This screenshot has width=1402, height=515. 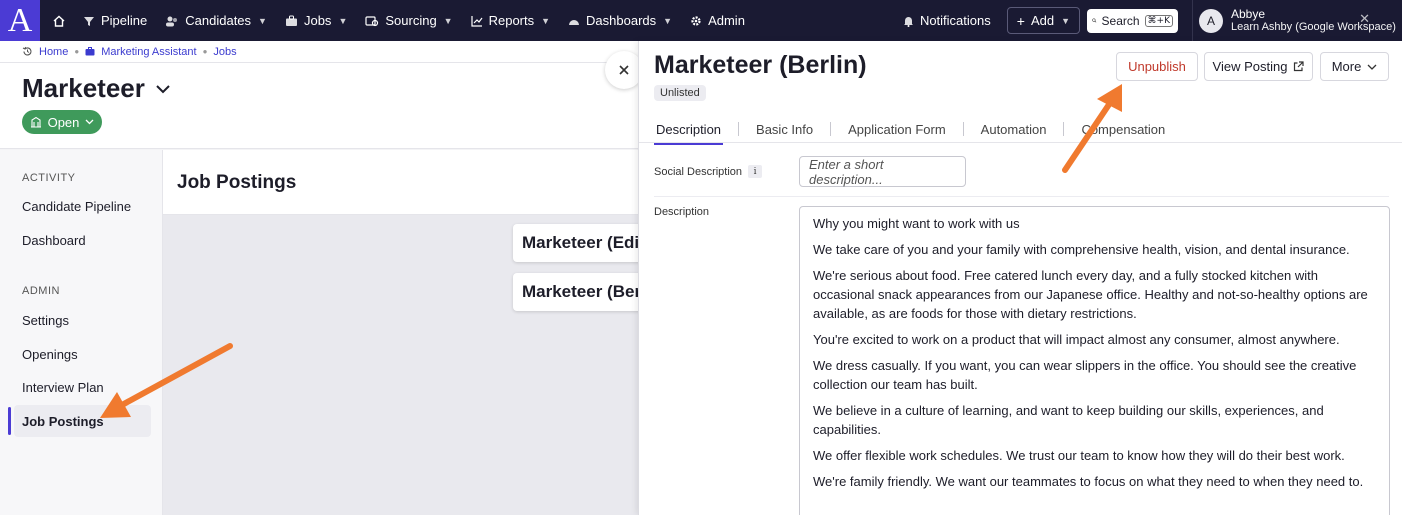 What do you see at coordinates (726, 20) in the screenshot?
I see `nav-admin-label: Admin` at bounding box center [726, 20].